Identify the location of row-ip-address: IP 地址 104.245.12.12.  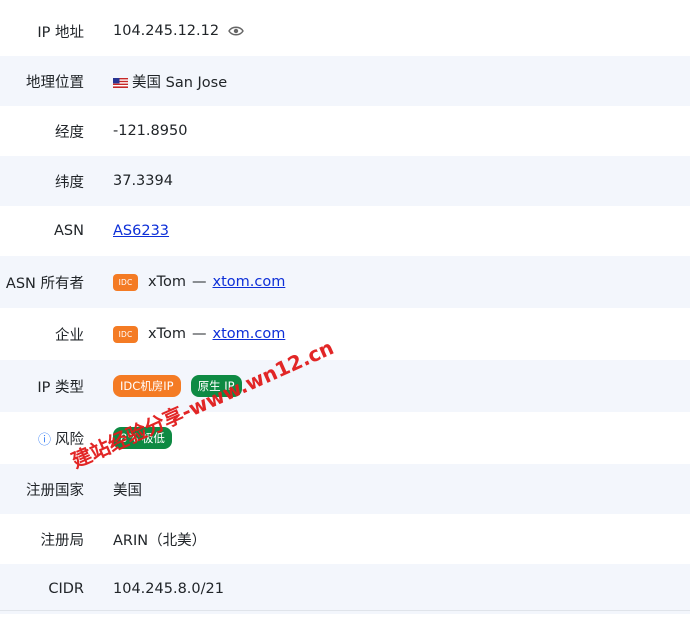
(345, 31).